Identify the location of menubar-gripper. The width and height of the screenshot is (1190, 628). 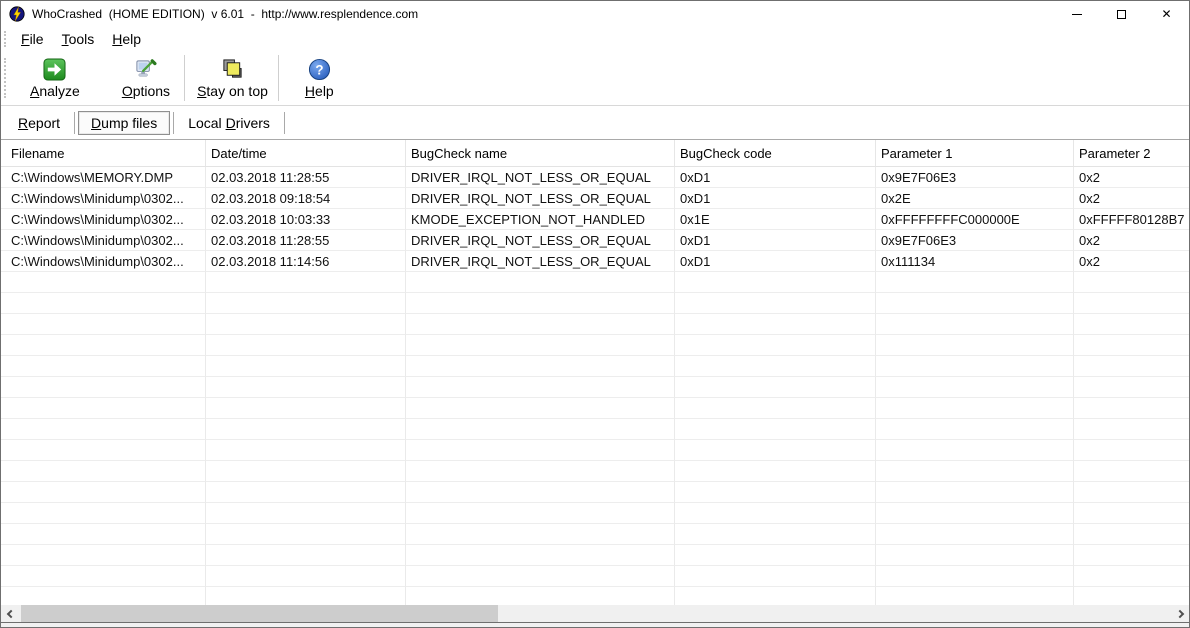
(6, 39).